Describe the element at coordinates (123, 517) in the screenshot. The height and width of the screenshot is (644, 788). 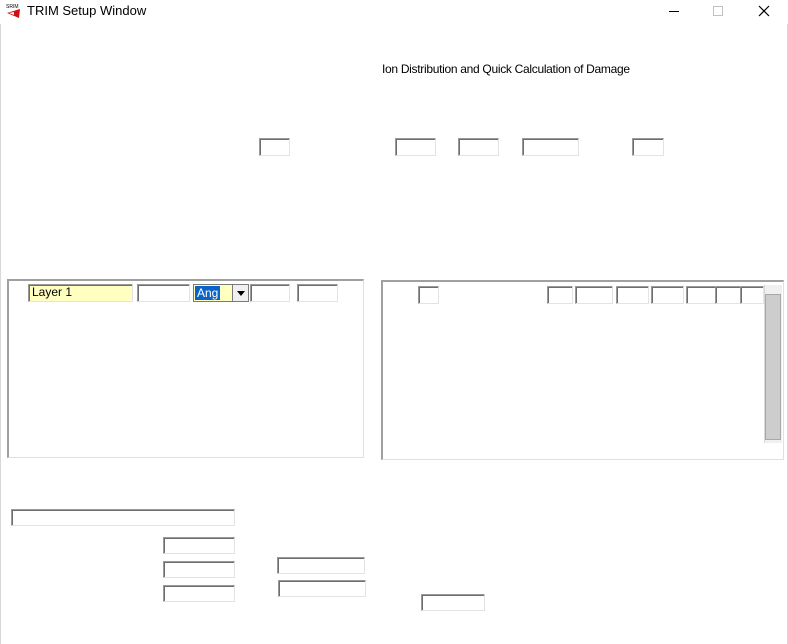
I see `output-filename-field` at that location.